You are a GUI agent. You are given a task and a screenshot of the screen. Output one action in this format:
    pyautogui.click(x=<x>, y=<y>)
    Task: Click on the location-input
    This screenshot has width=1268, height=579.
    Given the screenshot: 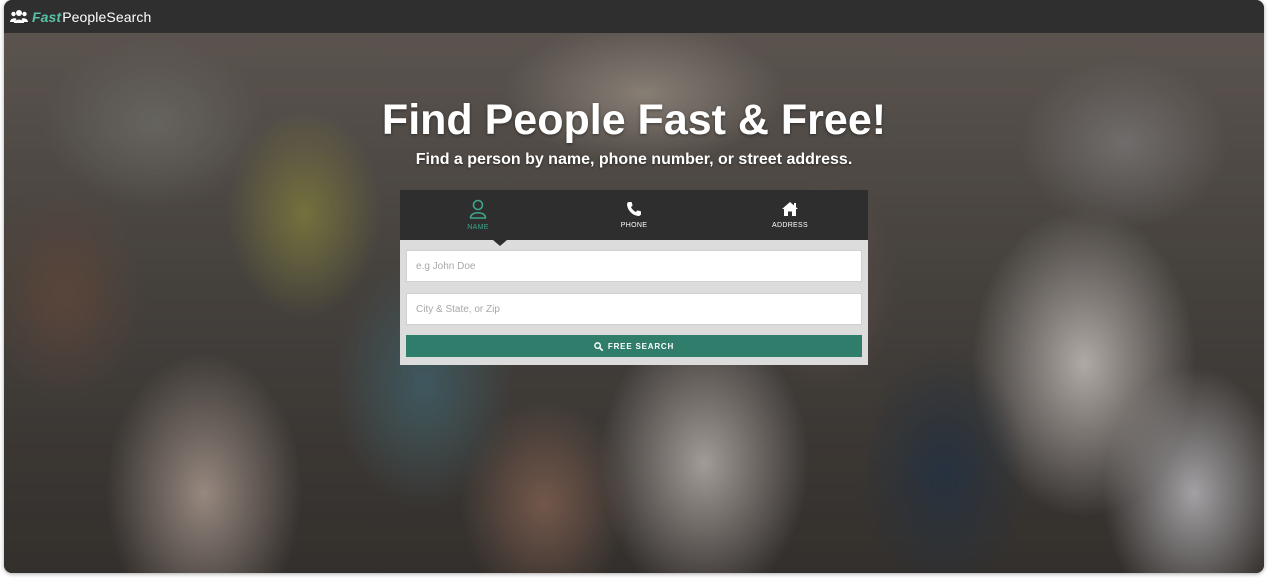 What is the action you would take?
    pyautogui.click(x=634, y=309)
    